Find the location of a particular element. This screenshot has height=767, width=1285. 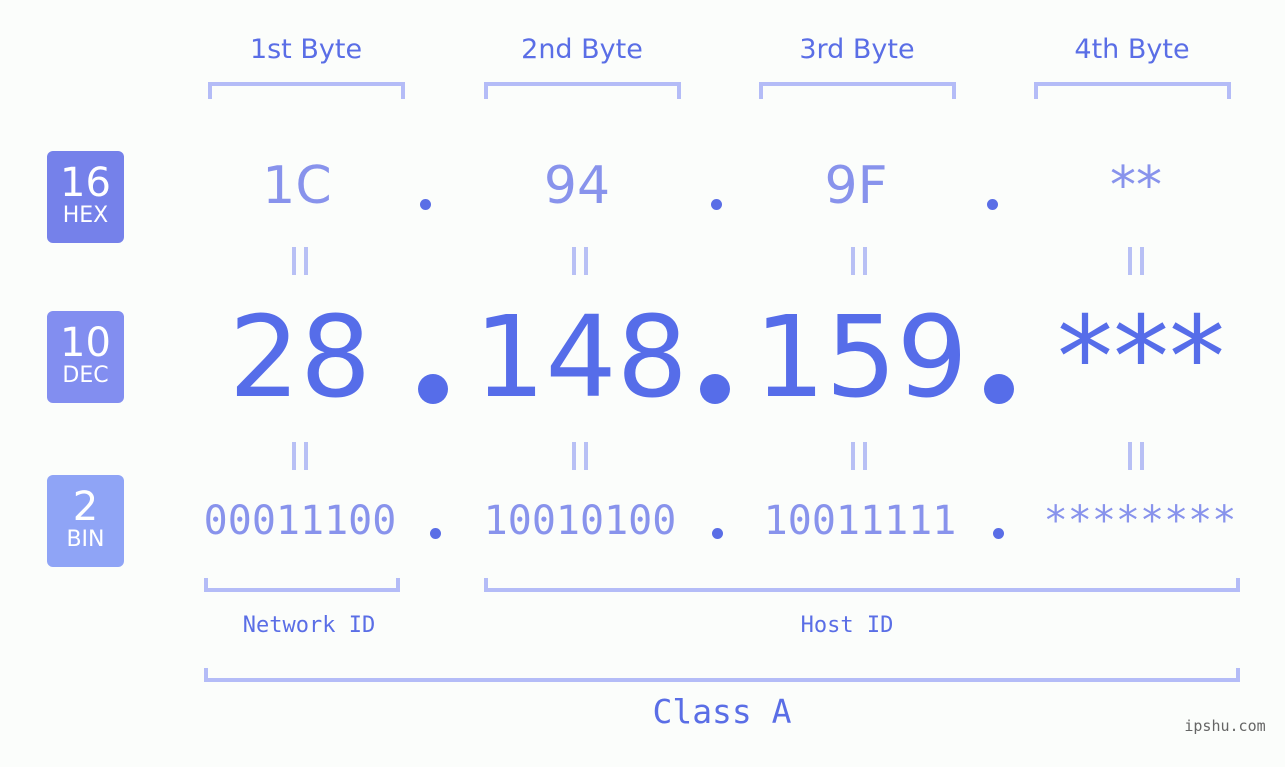

hex-base-number: 16 is located at coordinates (85, 183).